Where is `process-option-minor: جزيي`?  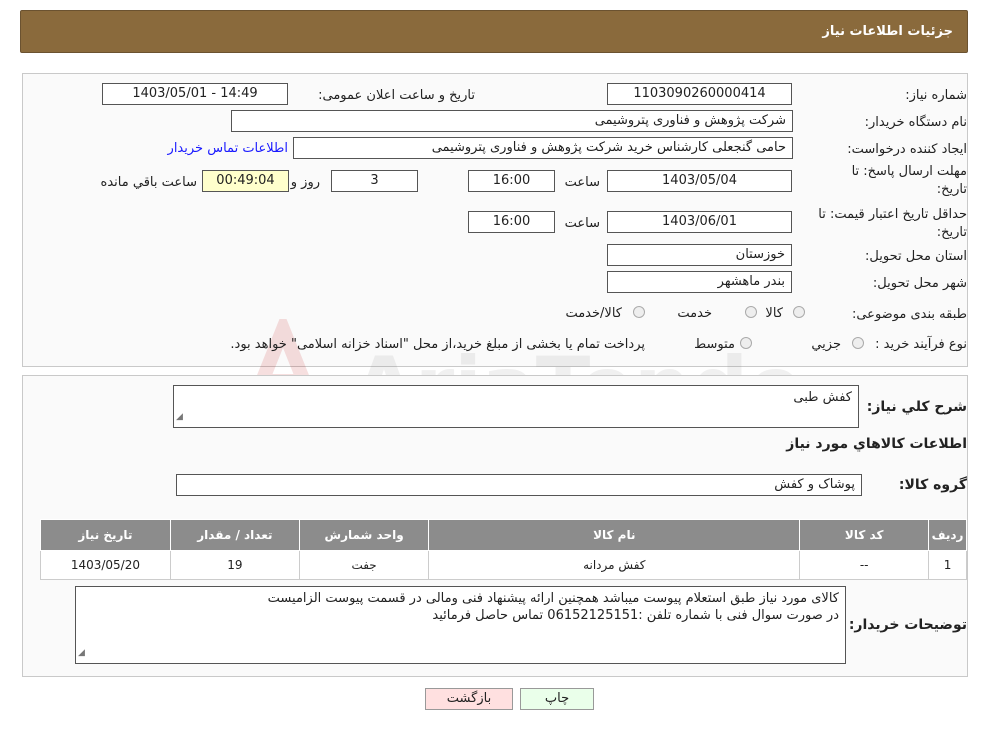 process-option-minor: جزيي is located at coordinates (826, 344).